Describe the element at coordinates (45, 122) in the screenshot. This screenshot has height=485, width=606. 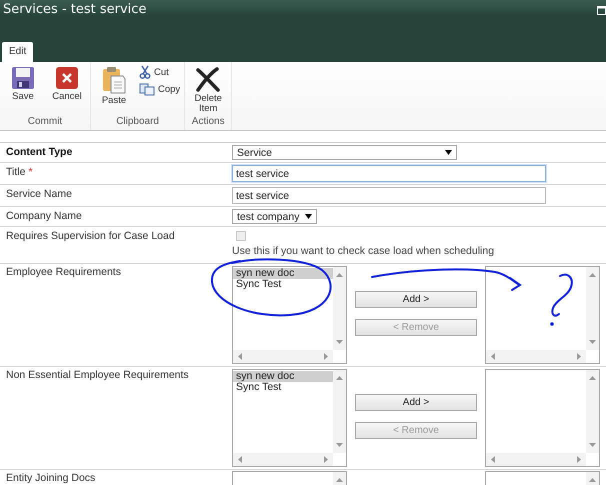
I see `group-label: Commit` at that location.